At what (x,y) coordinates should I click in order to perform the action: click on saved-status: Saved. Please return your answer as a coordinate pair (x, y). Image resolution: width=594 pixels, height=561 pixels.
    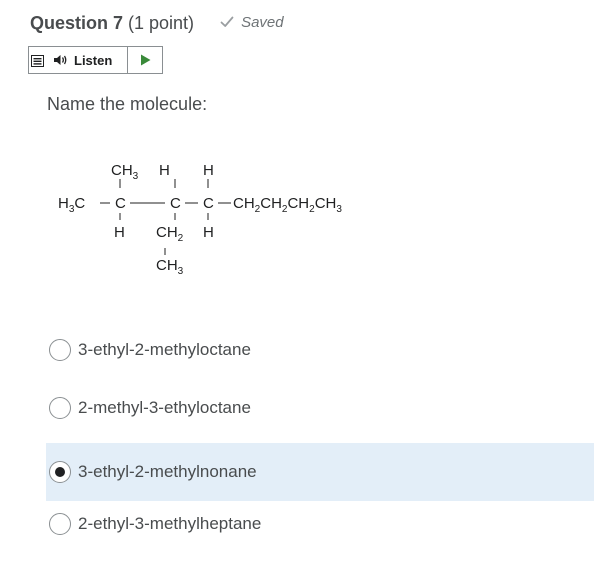
    Looking at the image, I should click on (252, 22).